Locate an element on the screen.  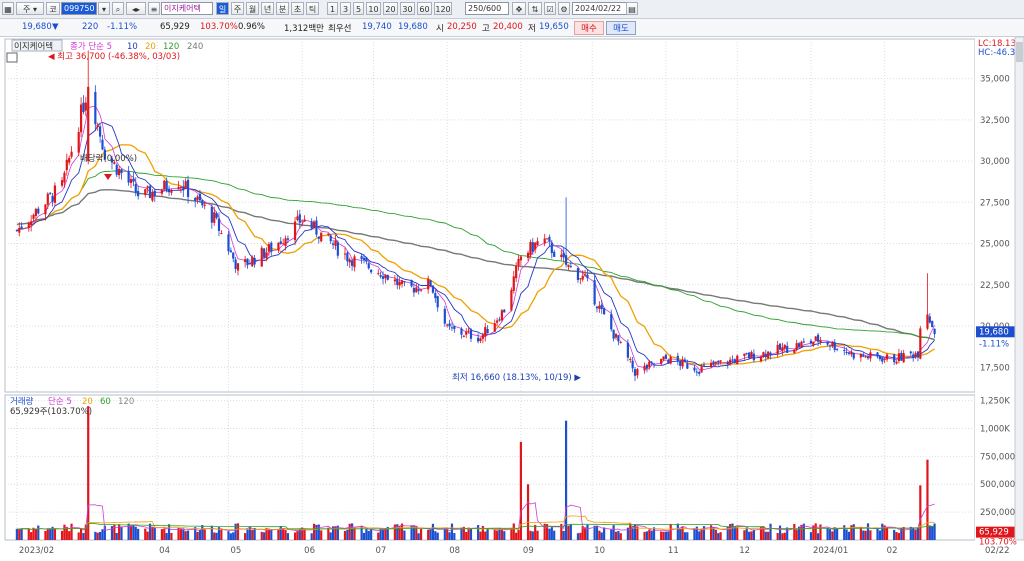
speaker-icon: ◂▸ is located at coordinates (136, 8).